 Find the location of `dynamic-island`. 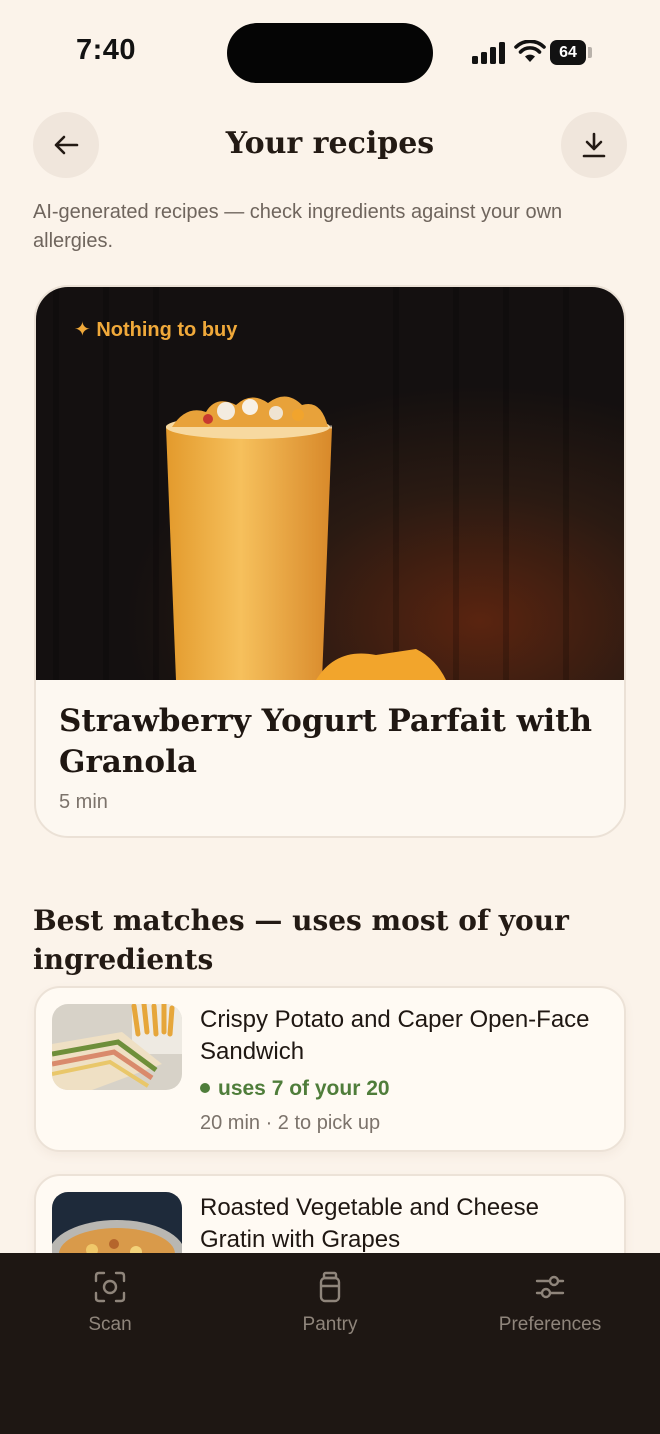

dynamic-island is located at coordinates (330, 53).